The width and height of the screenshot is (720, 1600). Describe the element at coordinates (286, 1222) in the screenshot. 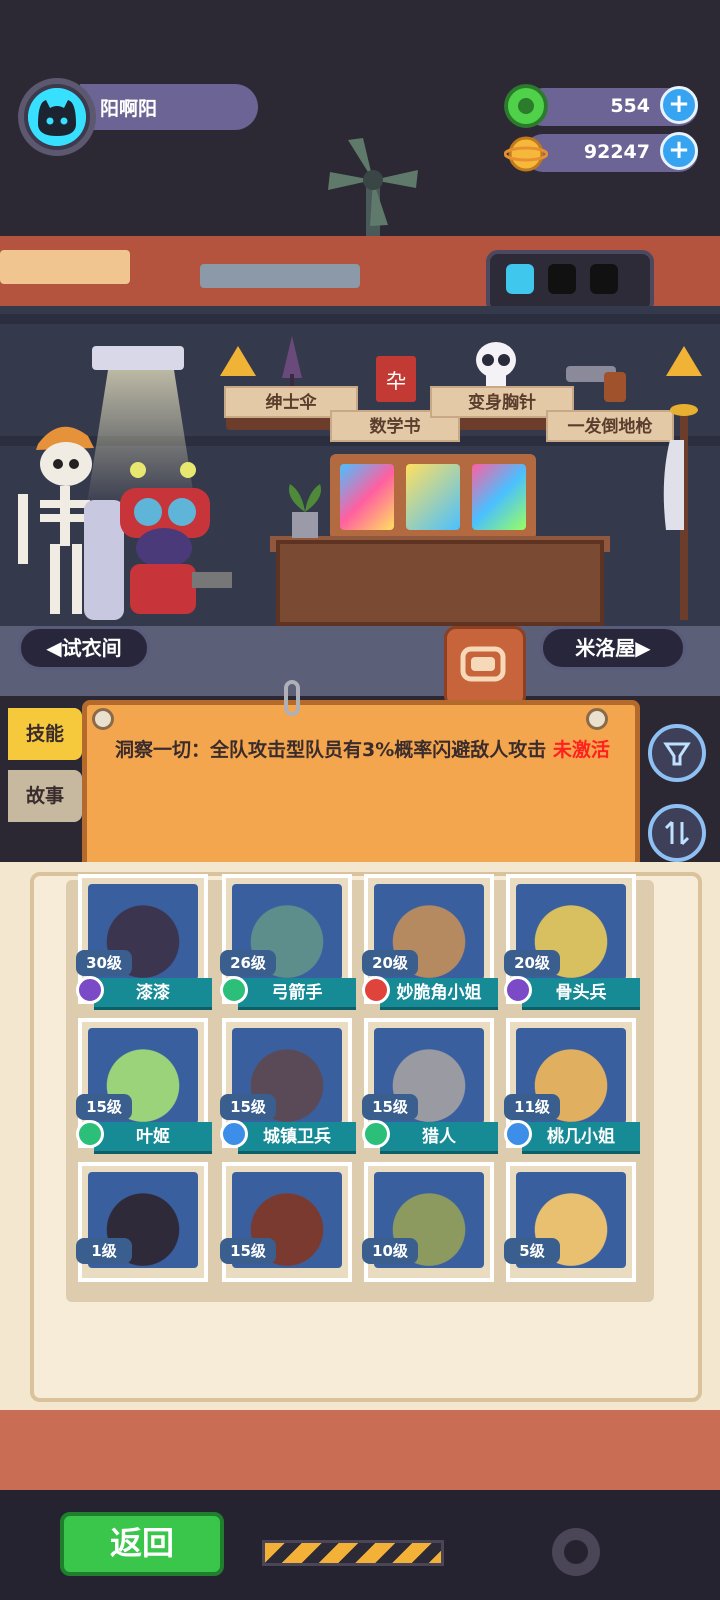

I see `hero-card: 15级` at that location.